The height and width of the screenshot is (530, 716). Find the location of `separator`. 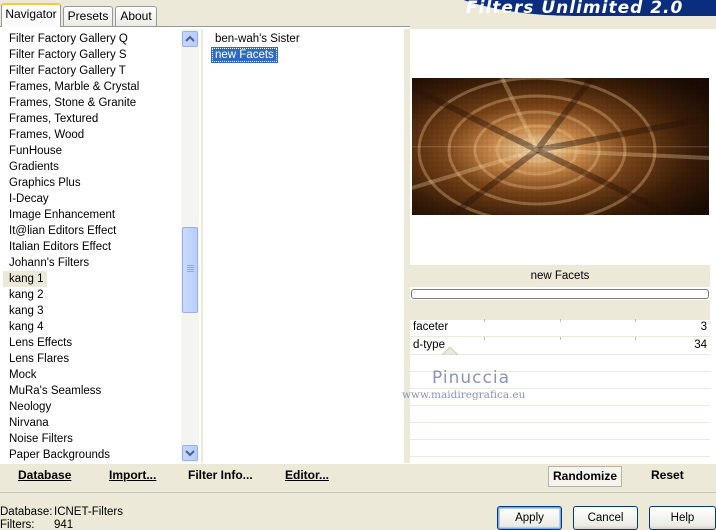

separator is located at coordinates (358, 492).